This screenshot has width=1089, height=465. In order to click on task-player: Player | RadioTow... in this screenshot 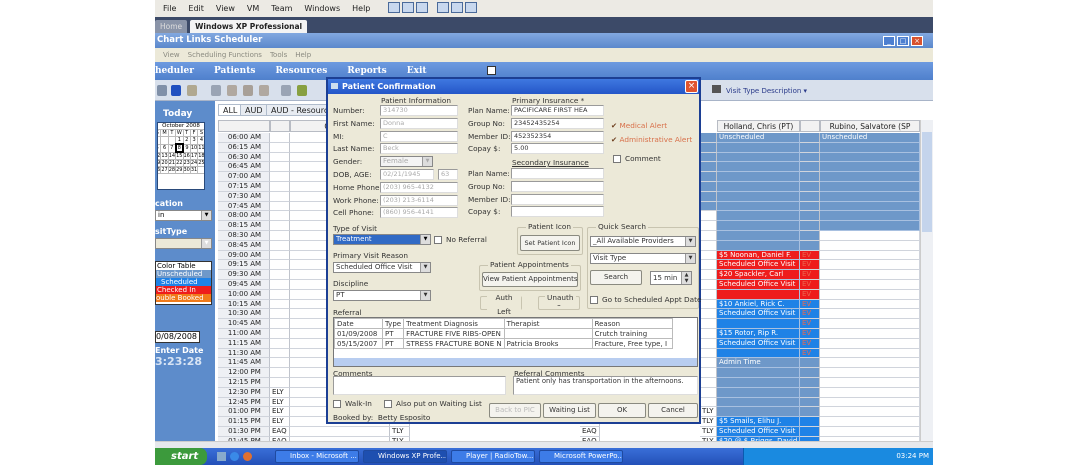, I will do `click(493, 456)`.